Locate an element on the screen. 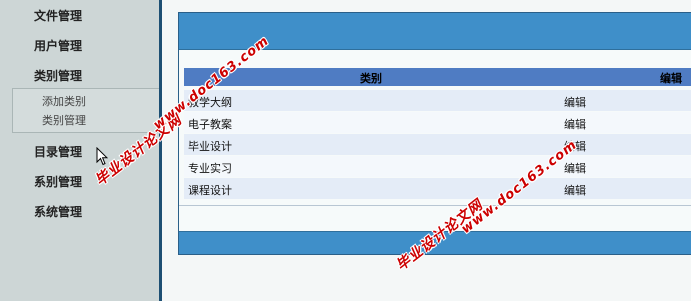  category-cell: 教学大纲 is located at coordinates (210, 102).